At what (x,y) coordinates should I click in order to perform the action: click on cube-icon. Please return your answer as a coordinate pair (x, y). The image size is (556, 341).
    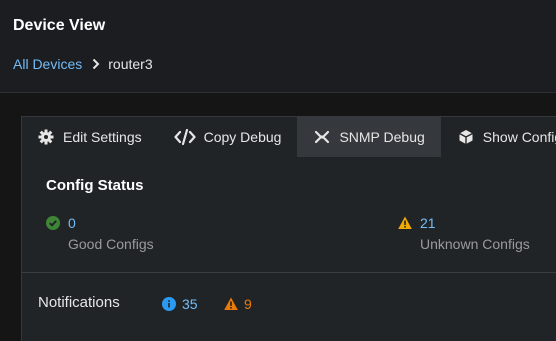
    Looking at the image, I should click on (466, 137).